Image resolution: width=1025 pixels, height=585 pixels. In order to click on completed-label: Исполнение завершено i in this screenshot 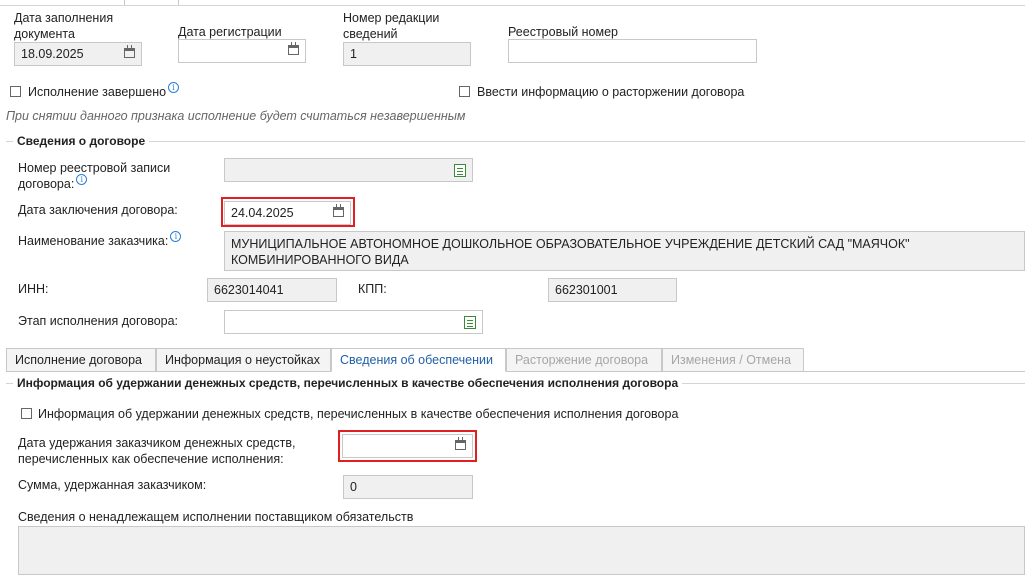, I will do `click(104, 91)`.